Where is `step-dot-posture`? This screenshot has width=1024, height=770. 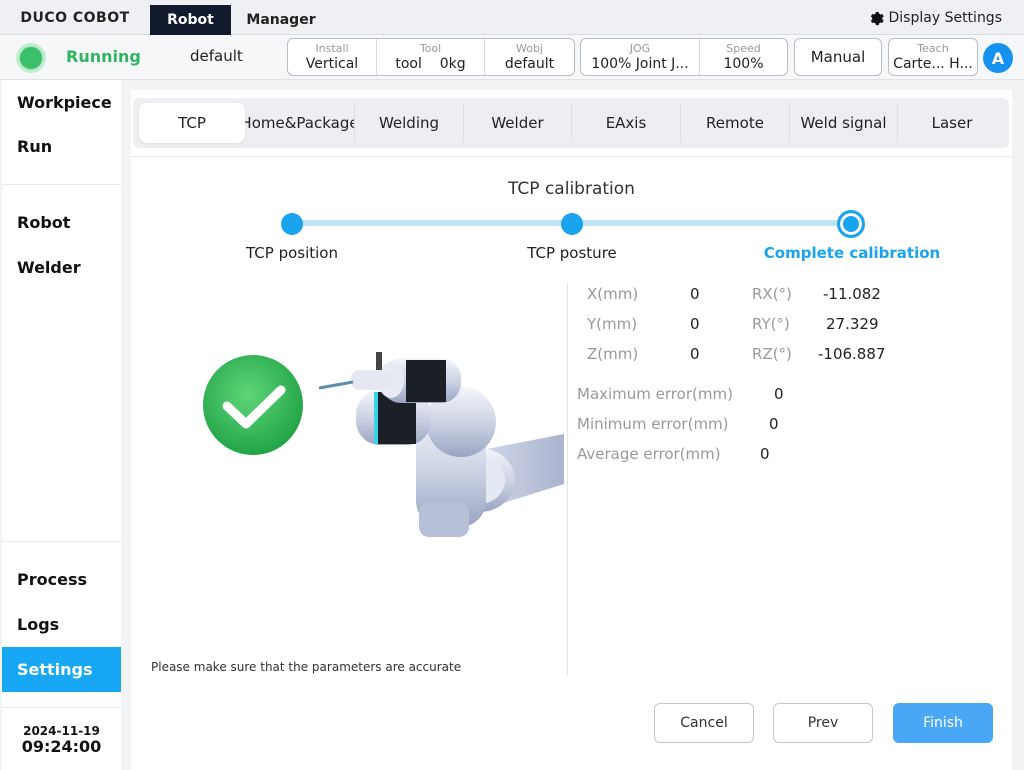
step-dot-posture is located at coordinates (572, 224).